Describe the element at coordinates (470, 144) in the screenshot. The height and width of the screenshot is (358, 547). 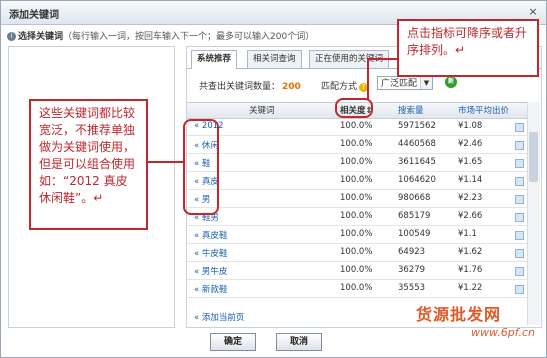
I see `avg-price-cell: ¥2.46` at that location.